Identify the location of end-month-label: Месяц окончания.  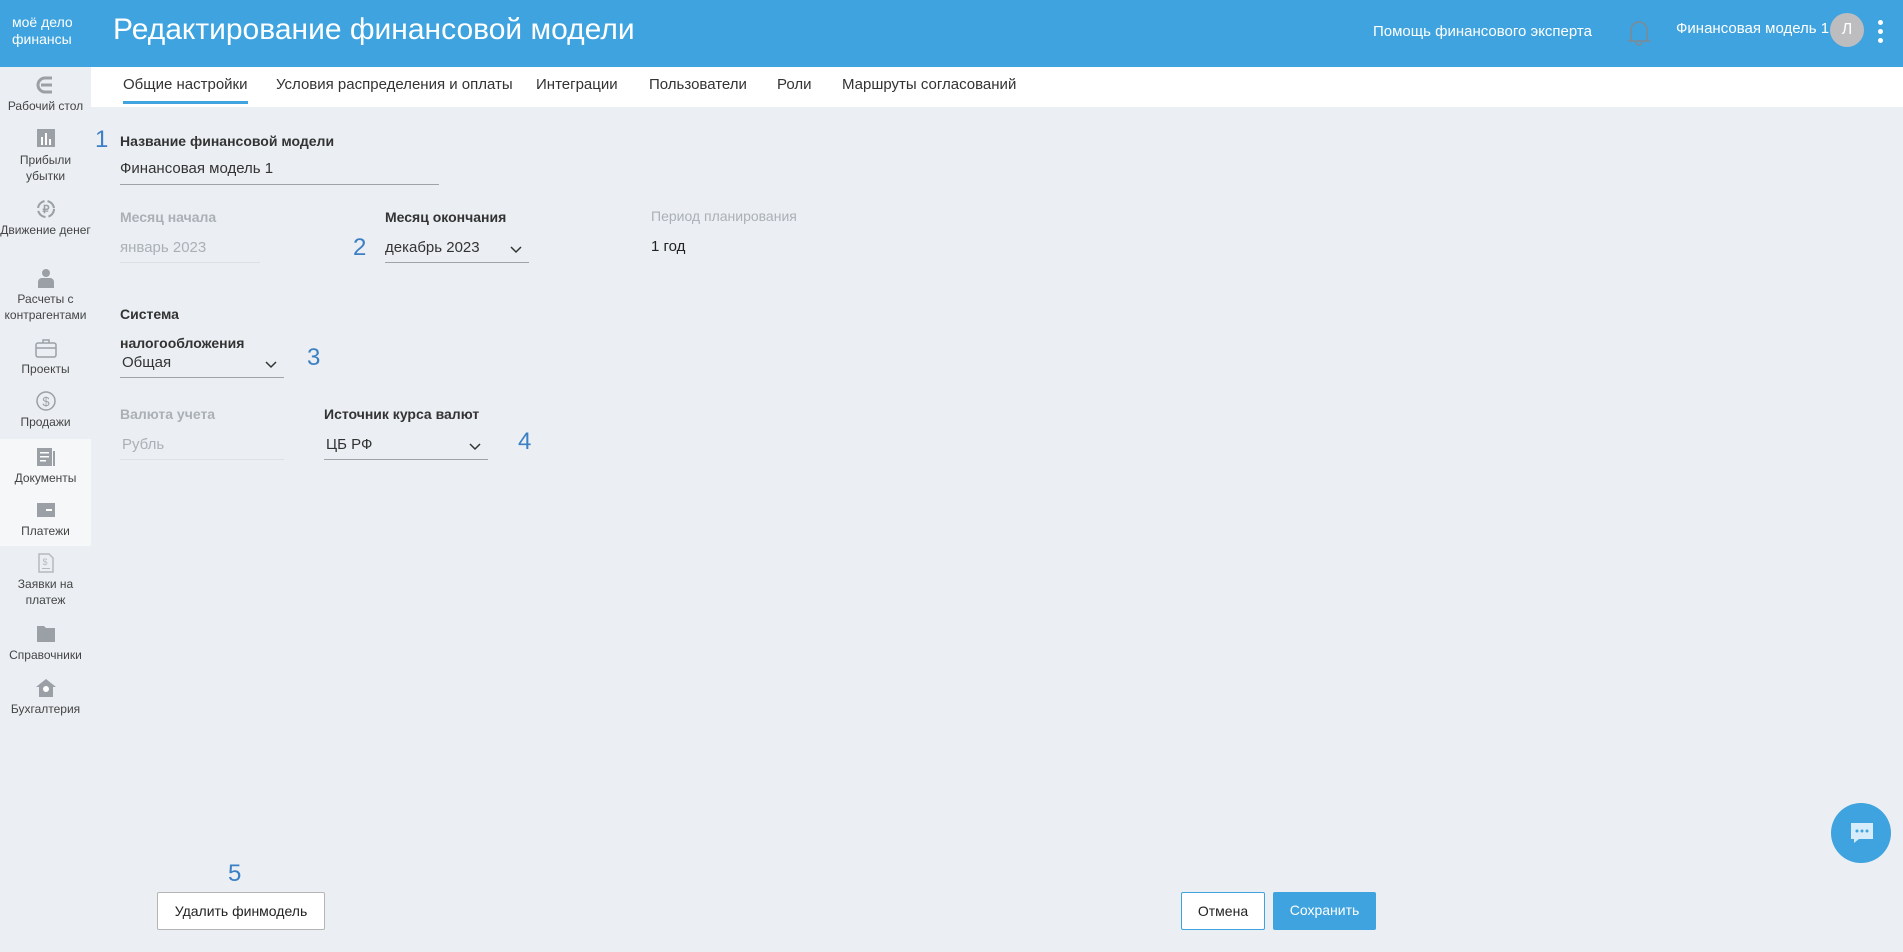
(446, 217).